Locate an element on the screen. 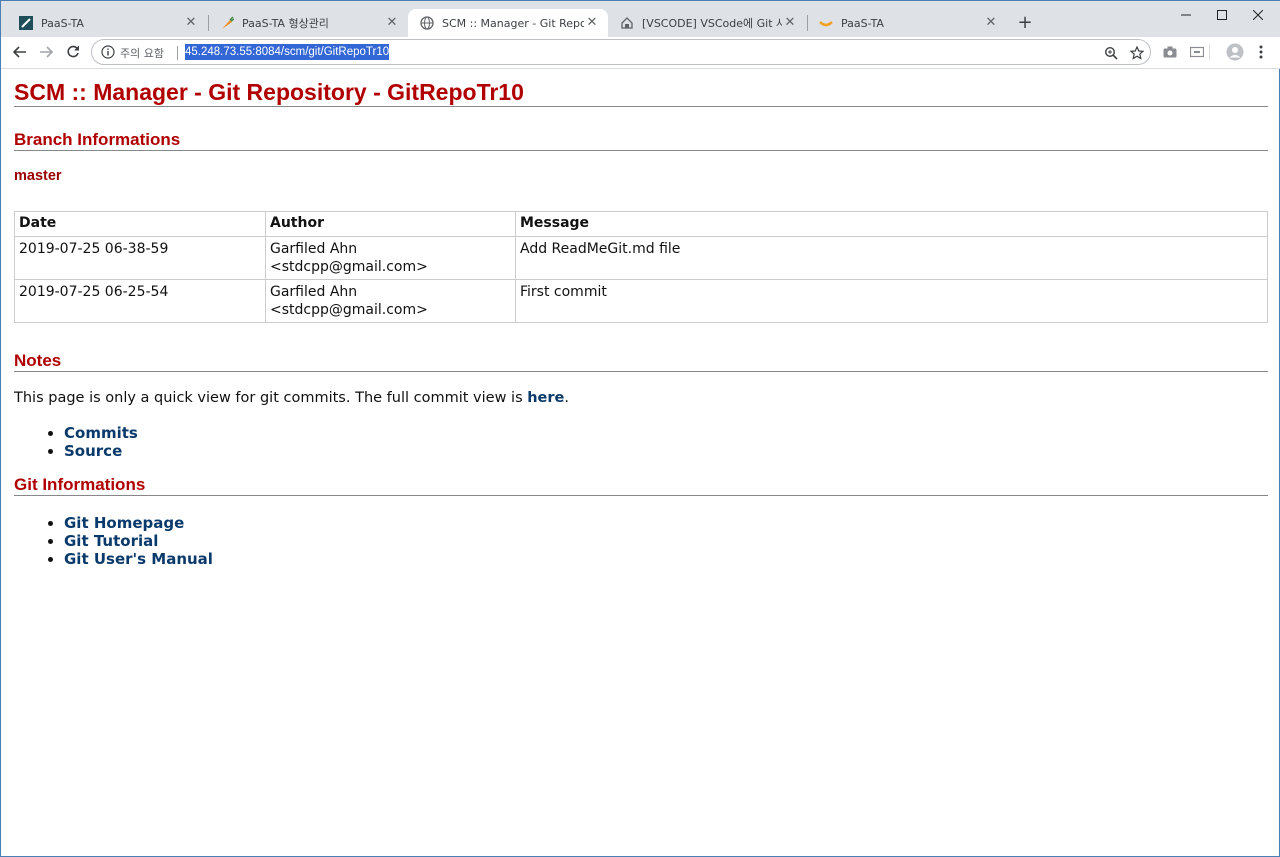 This screenshot has height=857, width=1280. commit-message: First commit is located at coordinates (891, 301).